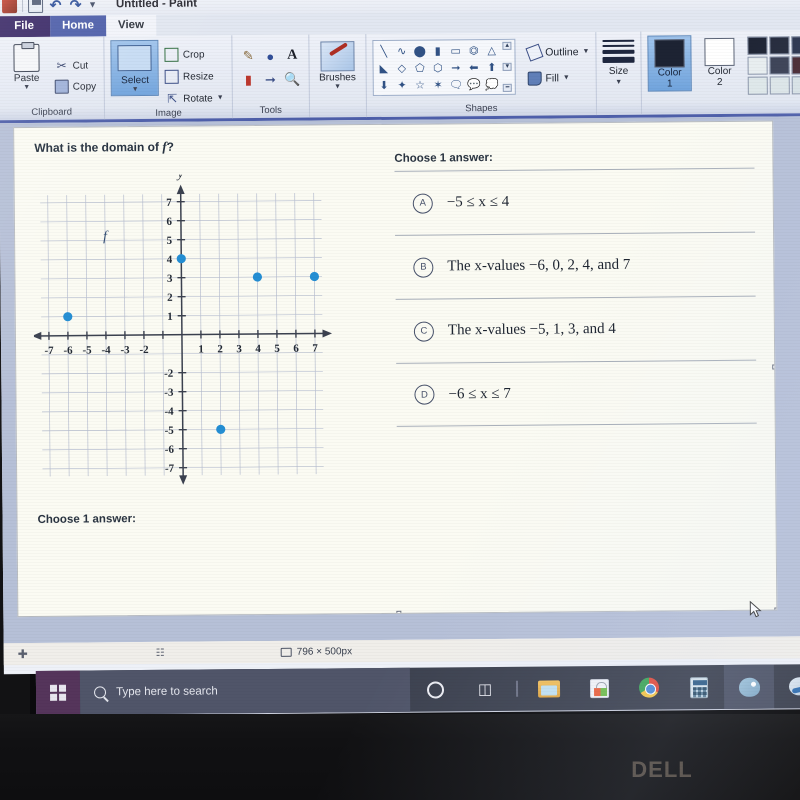 This screenshot has width=800, height=800. Describe the element at coordinates (180, 176) in the screenshot. I see `y-axis-label: y` at that location.